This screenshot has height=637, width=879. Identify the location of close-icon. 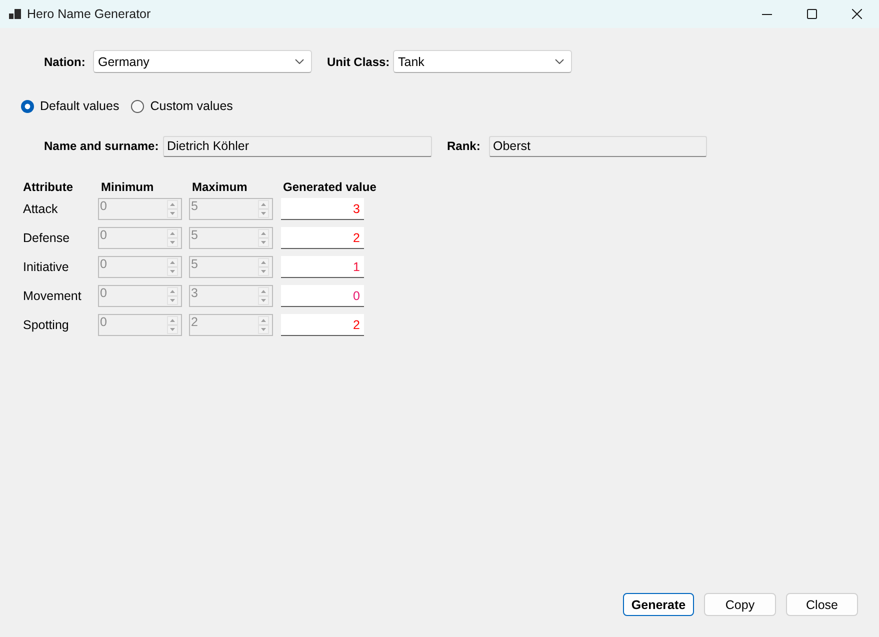
(857, 14).